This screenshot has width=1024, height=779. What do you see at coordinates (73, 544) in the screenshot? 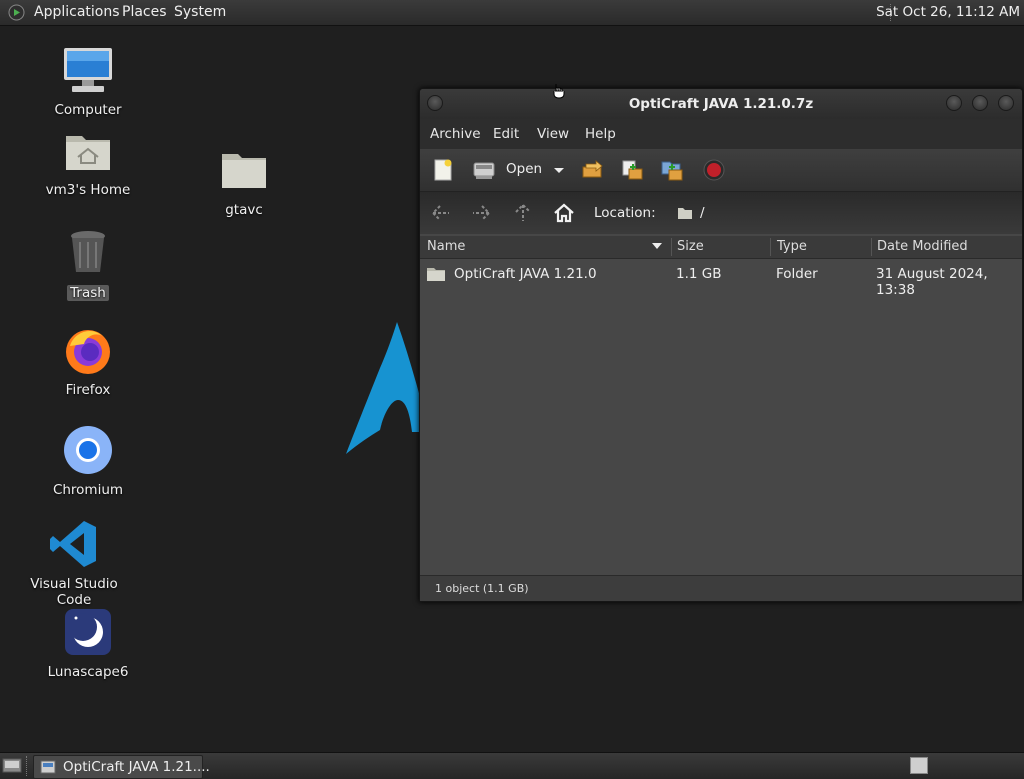
I see `vscode-icon` at bounding box center [73, 544].